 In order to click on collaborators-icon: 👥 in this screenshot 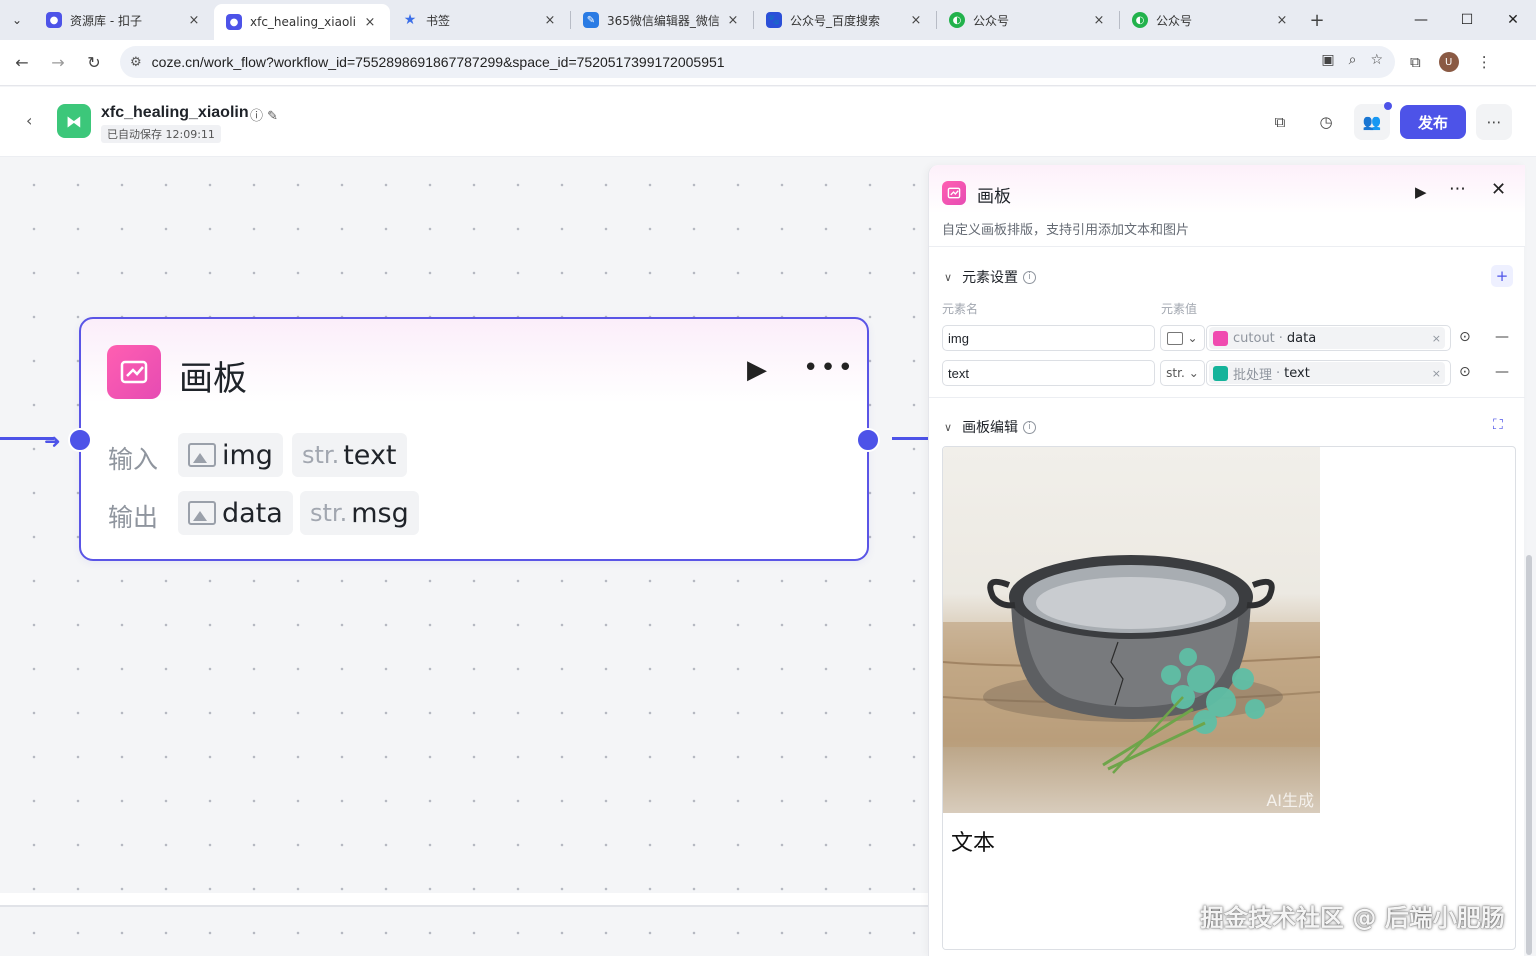, I will do `click(1373, 121)`.